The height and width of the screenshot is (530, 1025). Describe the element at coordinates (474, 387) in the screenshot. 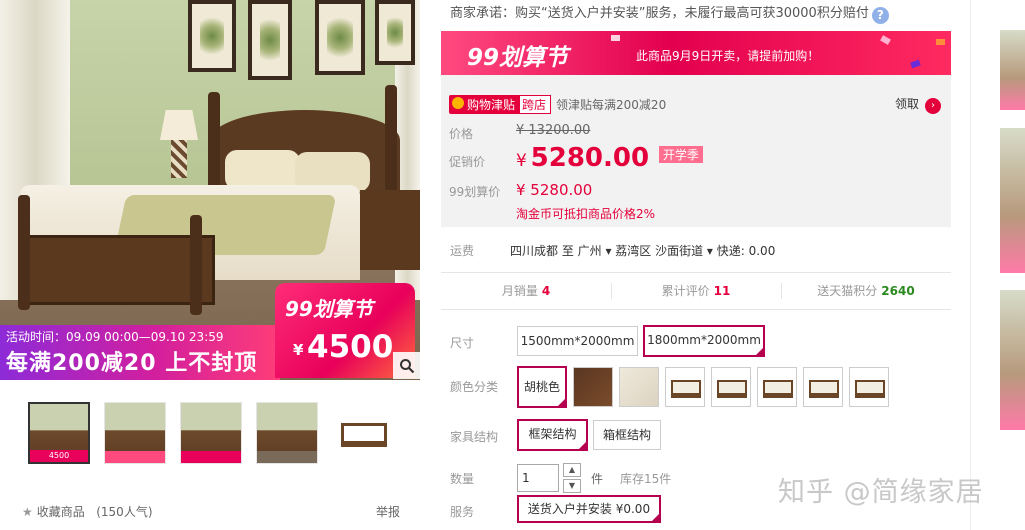

I see `color-label: 颜色分类` at that location.